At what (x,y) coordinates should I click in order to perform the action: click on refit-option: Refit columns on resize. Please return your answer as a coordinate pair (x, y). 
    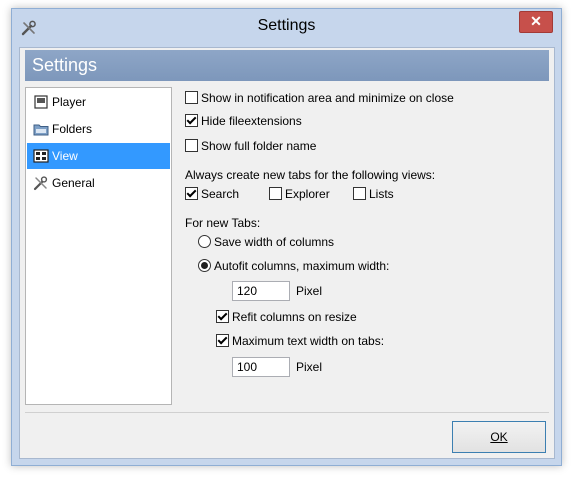
    Looking at the image, I should click on (286, 318).